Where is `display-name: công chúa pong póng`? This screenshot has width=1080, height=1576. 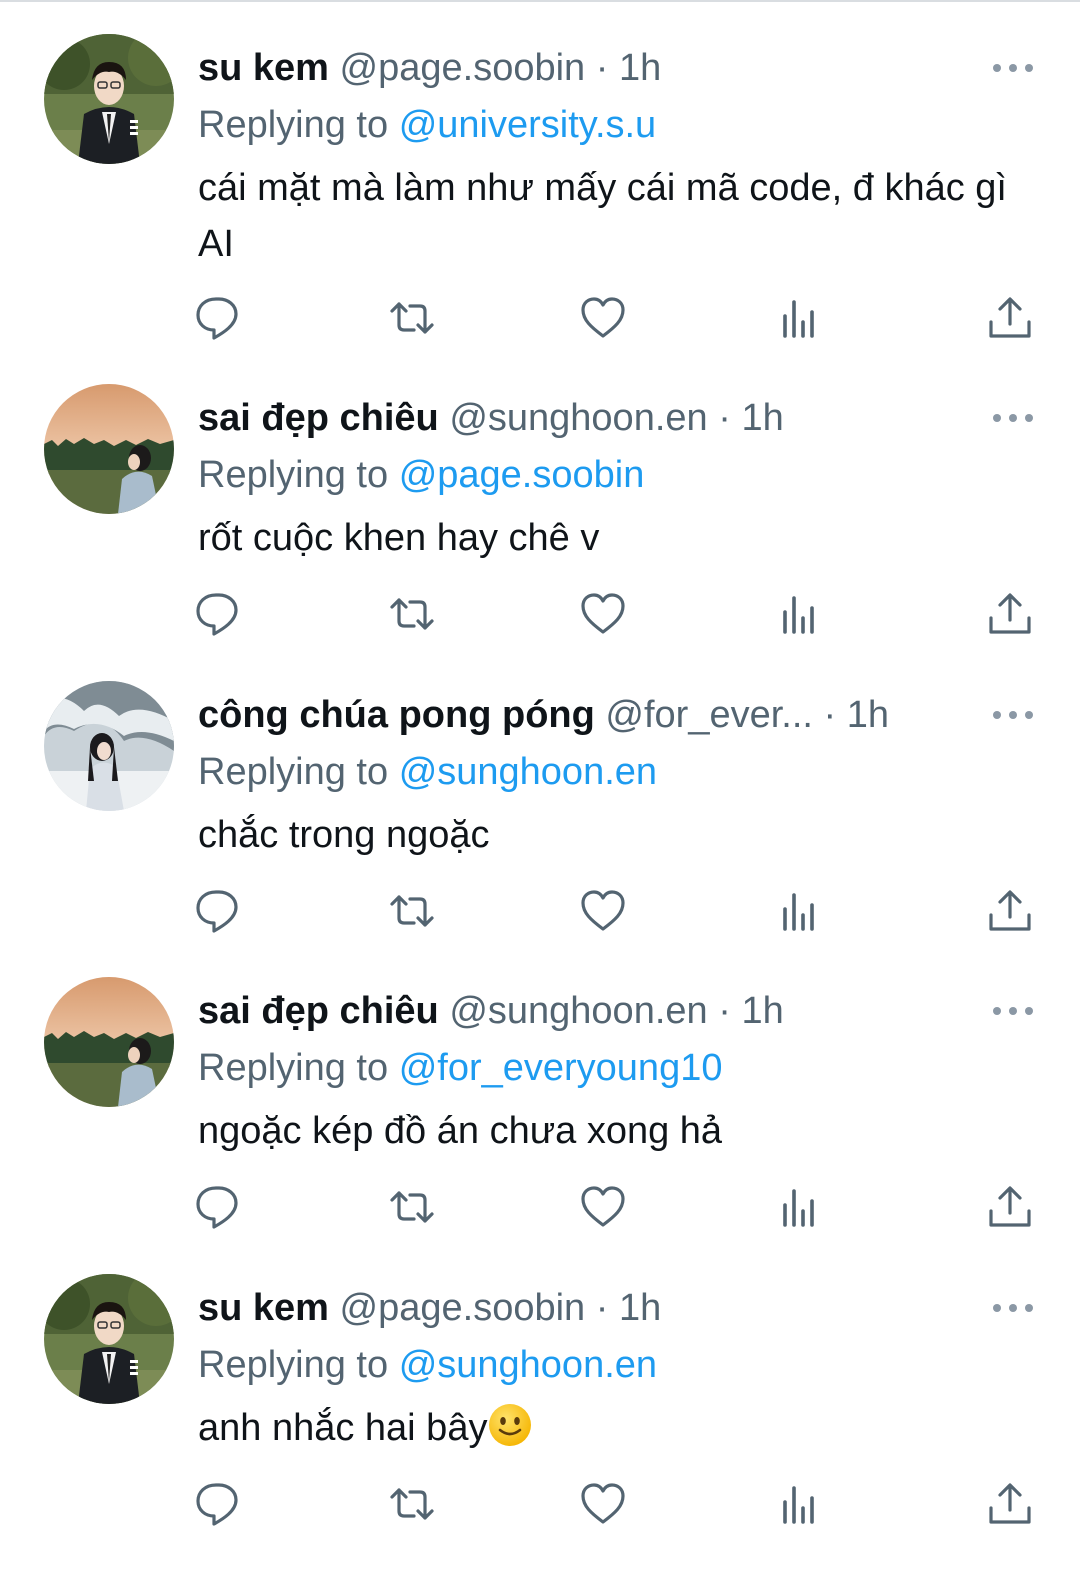
display-name: công chúa pong póng is located at coordinates (396, 715).